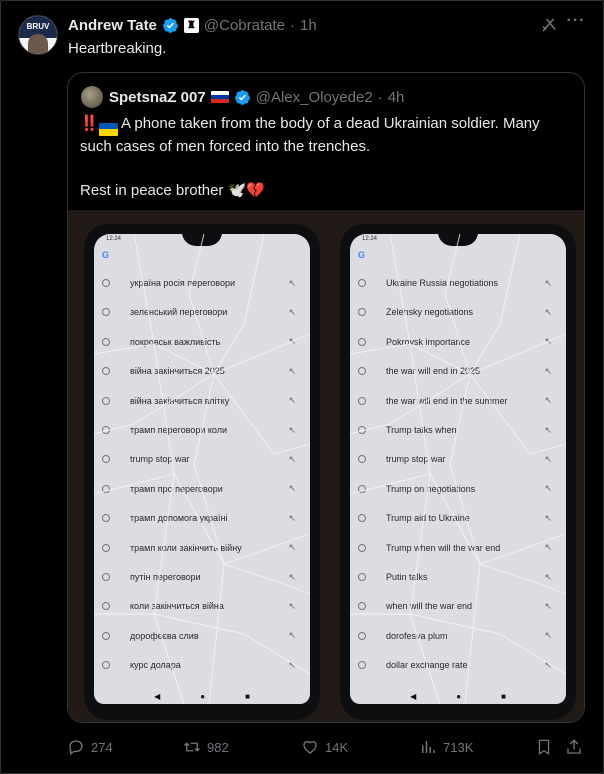  I want to click on share-button, so click(574, 747).